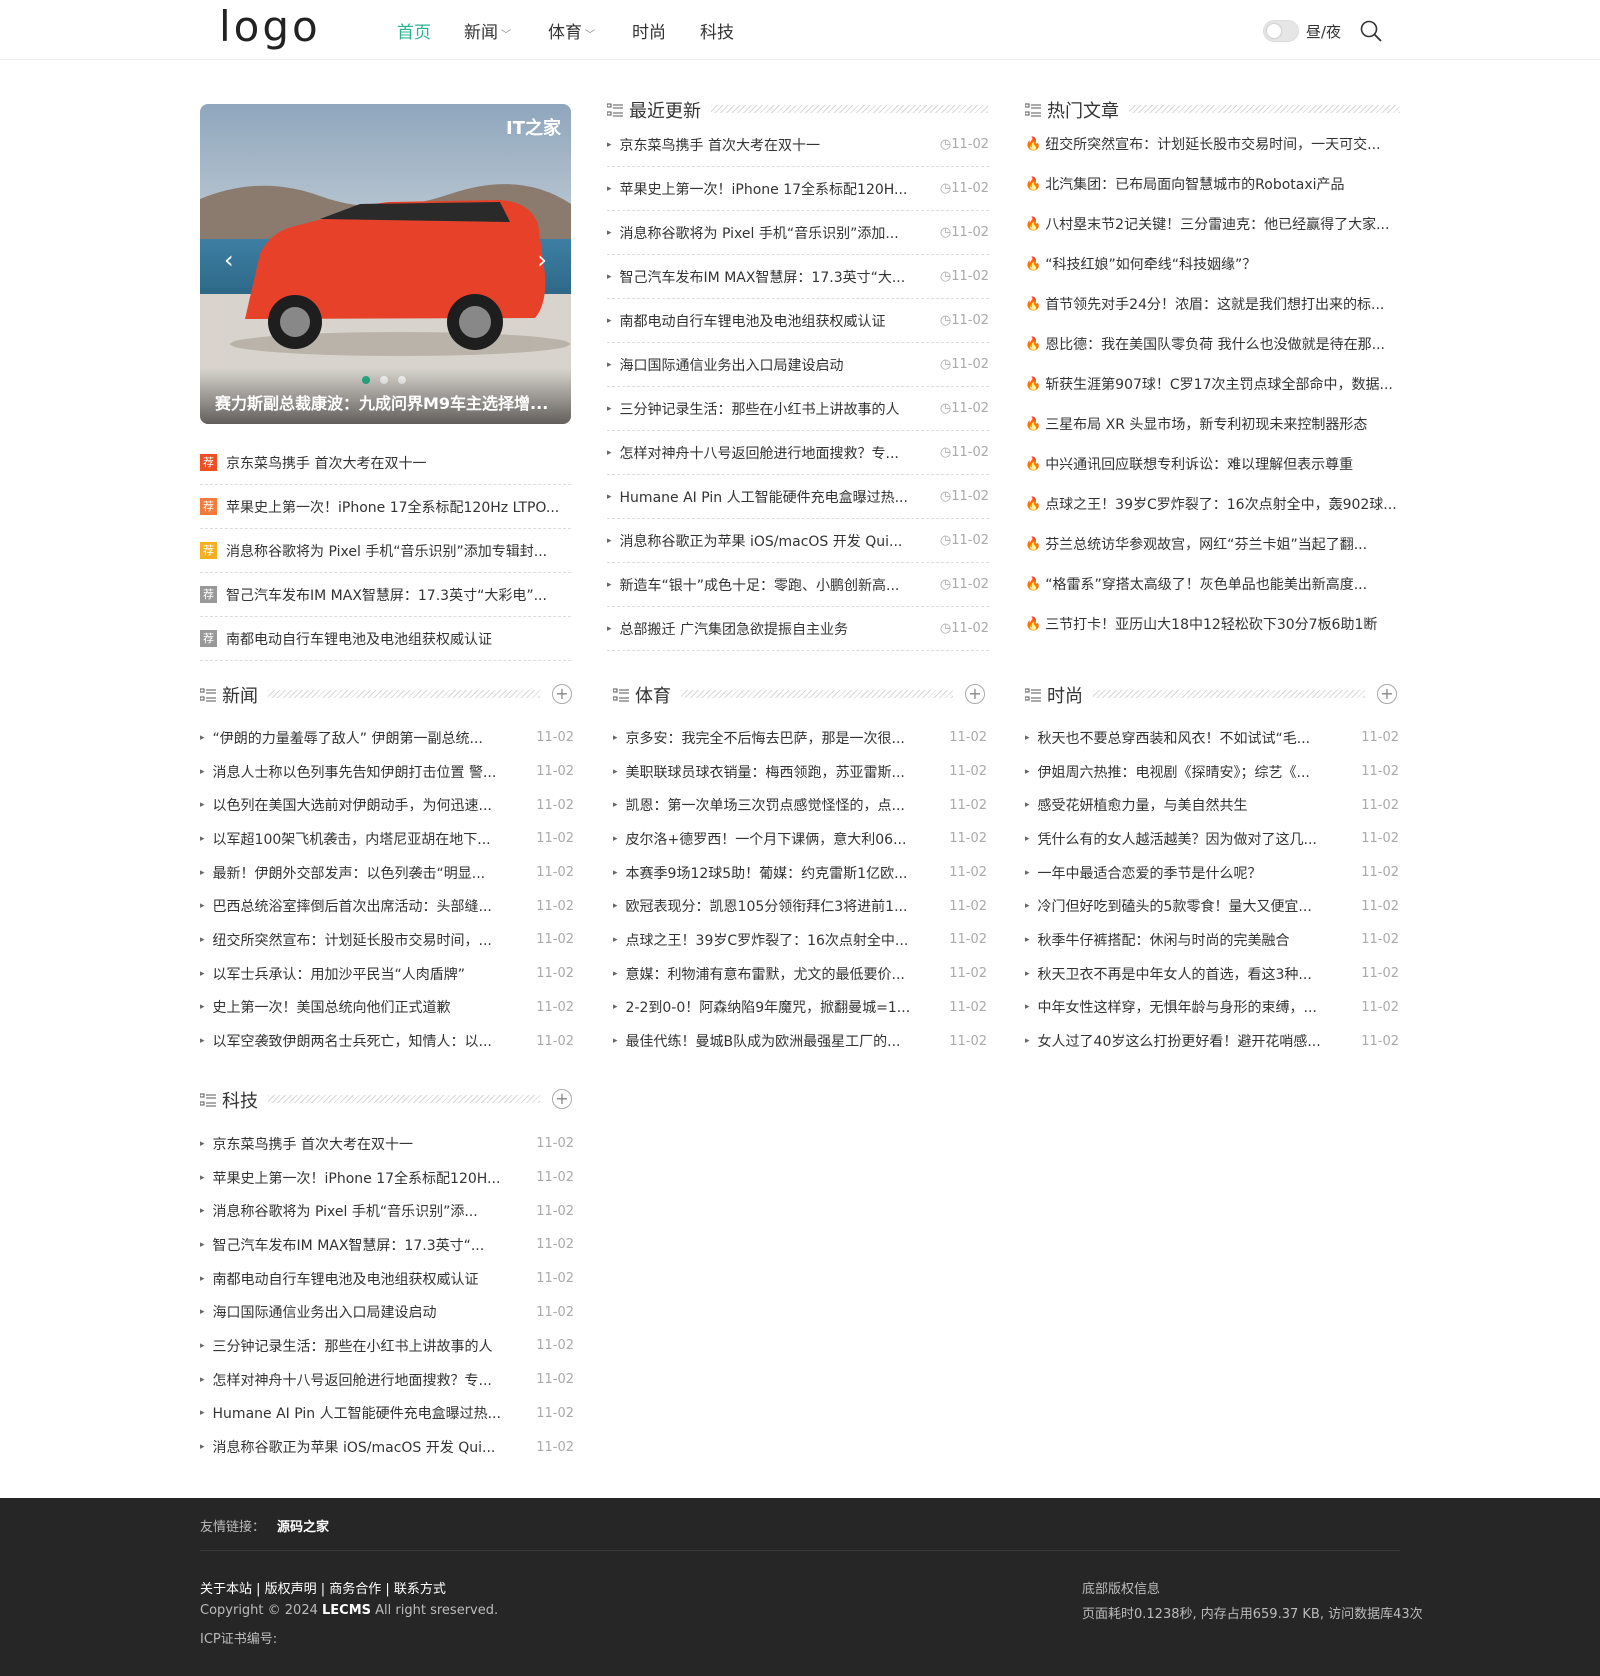  I want to click on friend-link: 源码之家, so click(303, 1527).